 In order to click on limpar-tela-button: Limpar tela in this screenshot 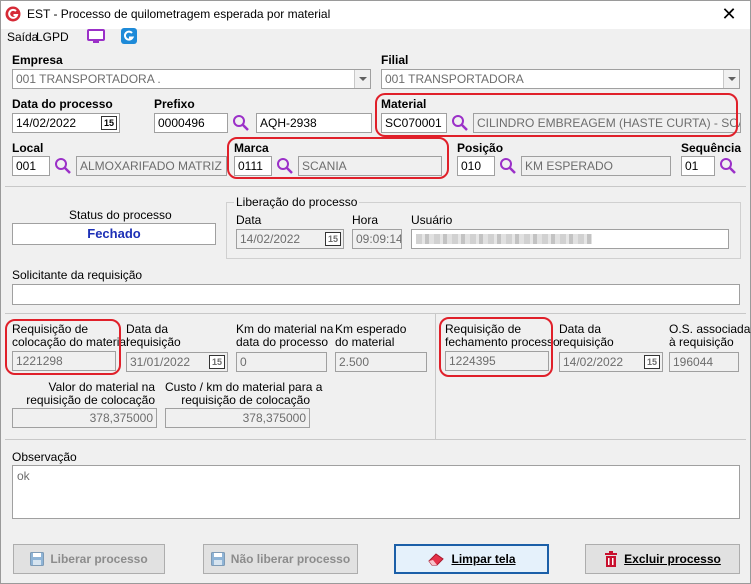, I will do `click(471, 559)`.